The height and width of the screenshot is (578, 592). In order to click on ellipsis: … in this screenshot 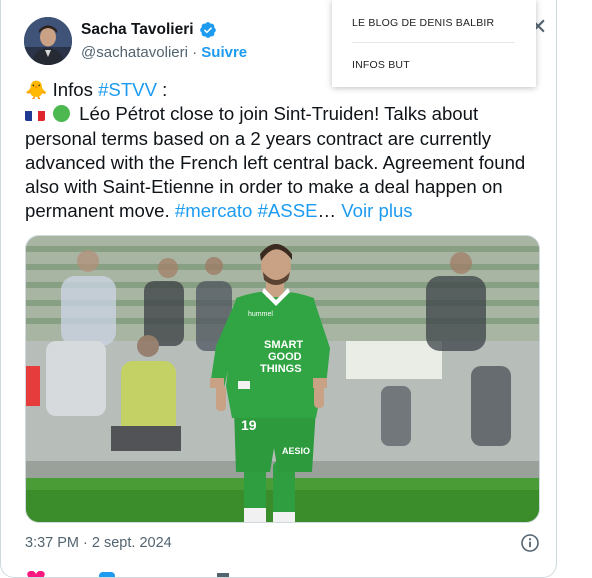, I will do `click(327, 211)`.